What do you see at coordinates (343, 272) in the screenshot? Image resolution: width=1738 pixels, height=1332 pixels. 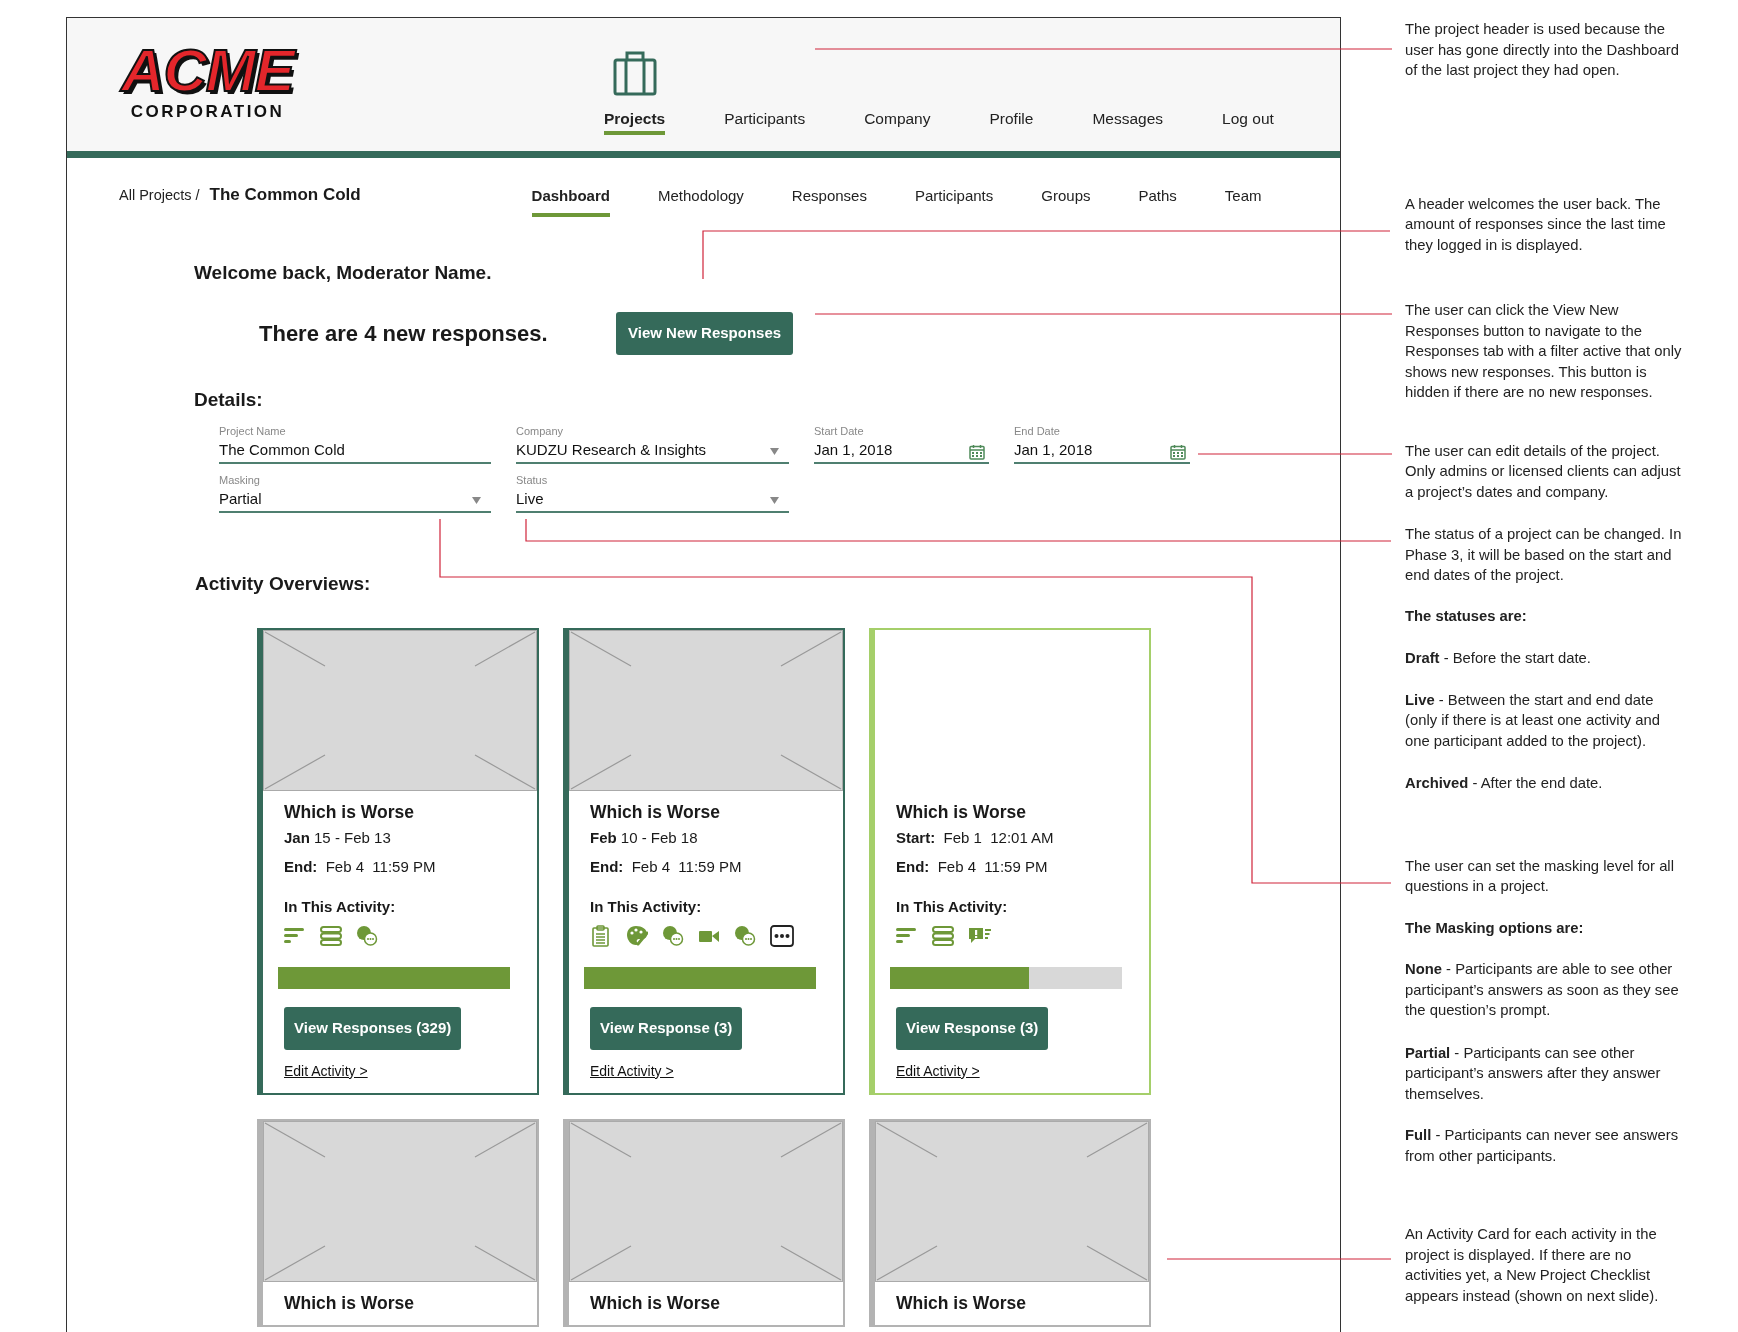 I see `welcome-heading: Welcome back, Moderator Name.` at bounding box center [343, 272].